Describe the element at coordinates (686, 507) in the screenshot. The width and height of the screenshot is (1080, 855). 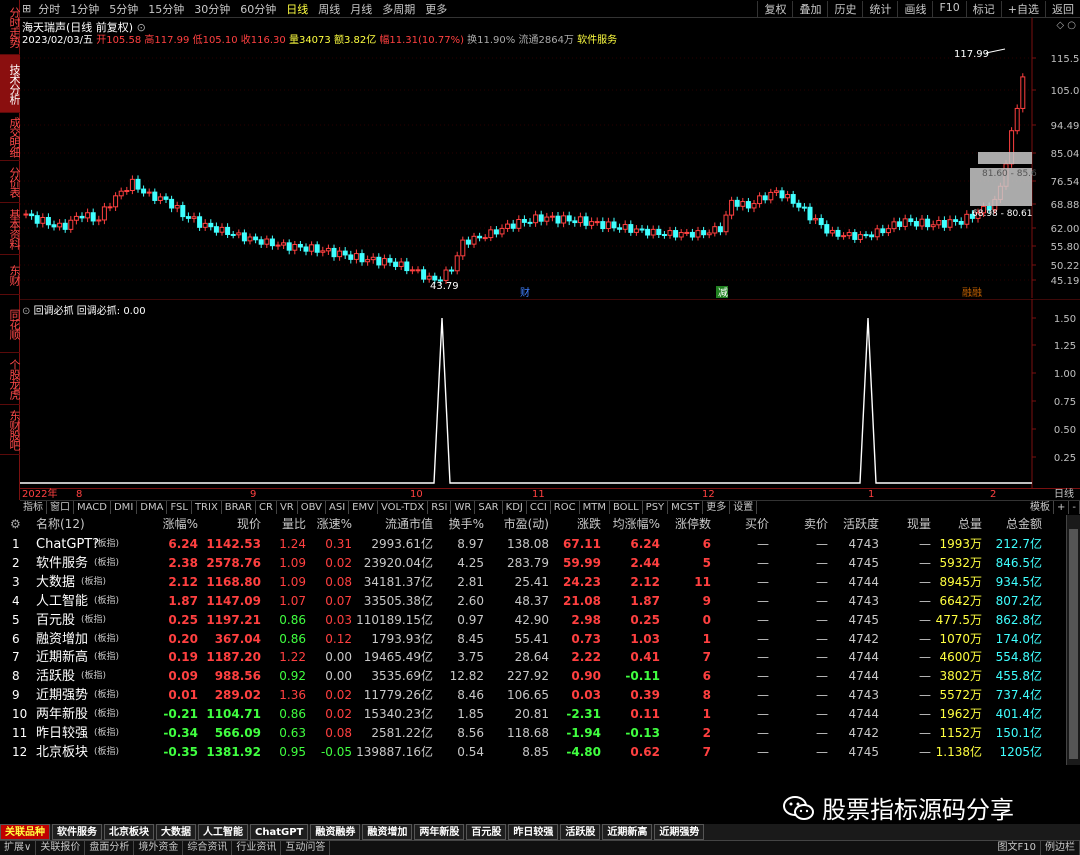
I see `indicator-tab-23: MCST` at that location.